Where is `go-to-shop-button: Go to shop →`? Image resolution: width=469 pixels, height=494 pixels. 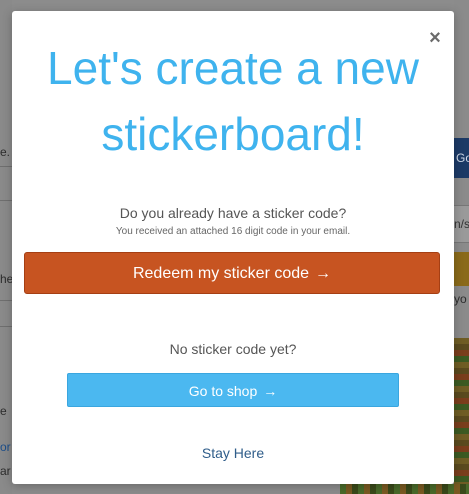
go-to-shop-button: Go to shop → is located at coordinates (233, 390).